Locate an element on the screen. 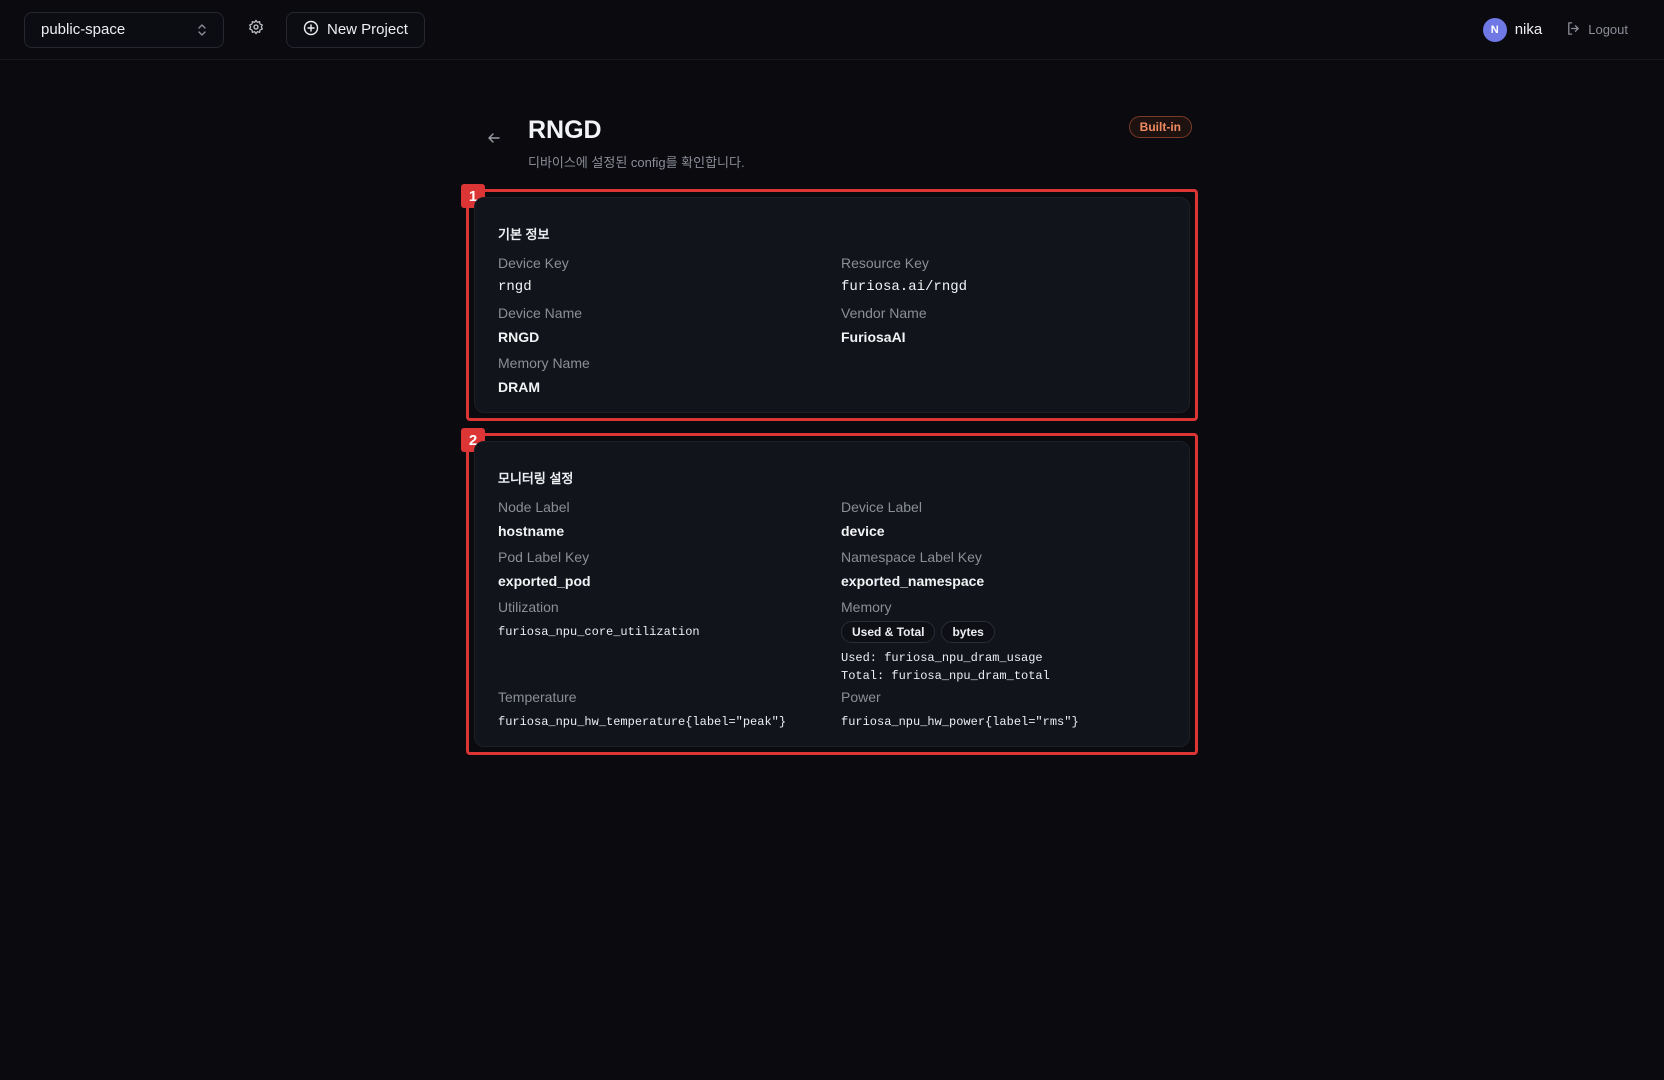  new-project-button: New Project is located at coordinates (355, 29).